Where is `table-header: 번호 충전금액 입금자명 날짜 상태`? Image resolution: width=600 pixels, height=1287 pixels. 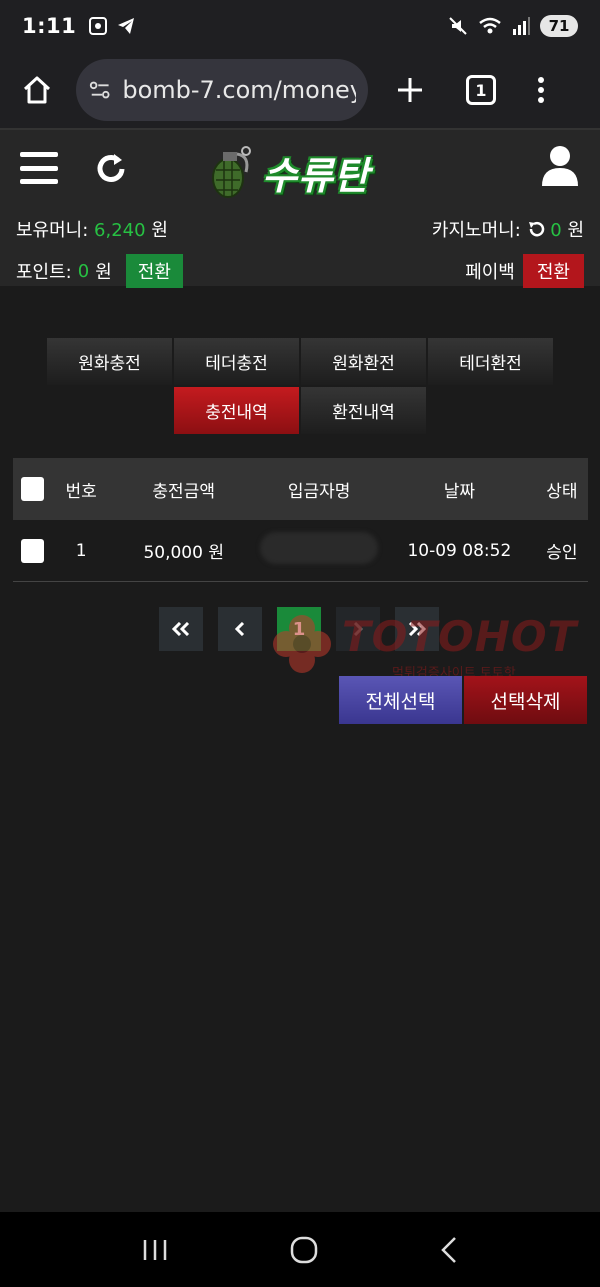 table-header: 번호 충전금액 입금자명 날짜 상태 is located at coordinates (300, 489).